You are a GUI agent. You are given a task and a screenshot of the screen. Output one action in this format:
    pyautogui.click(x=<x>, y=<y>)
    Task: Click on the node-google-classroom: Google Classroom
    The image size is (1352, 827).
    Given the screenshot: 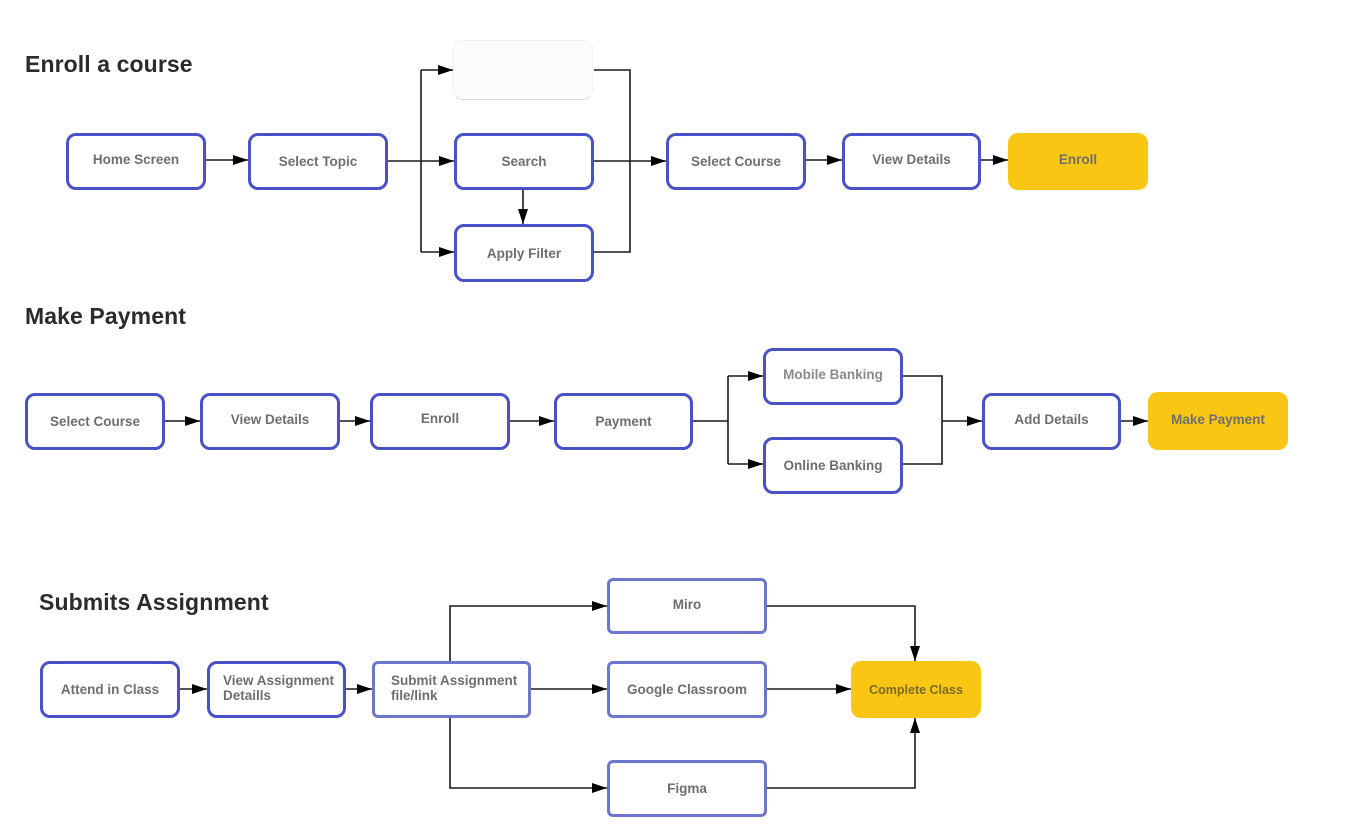 What is the action you would take?
    pyautogui.click(x=687, y=689)
    